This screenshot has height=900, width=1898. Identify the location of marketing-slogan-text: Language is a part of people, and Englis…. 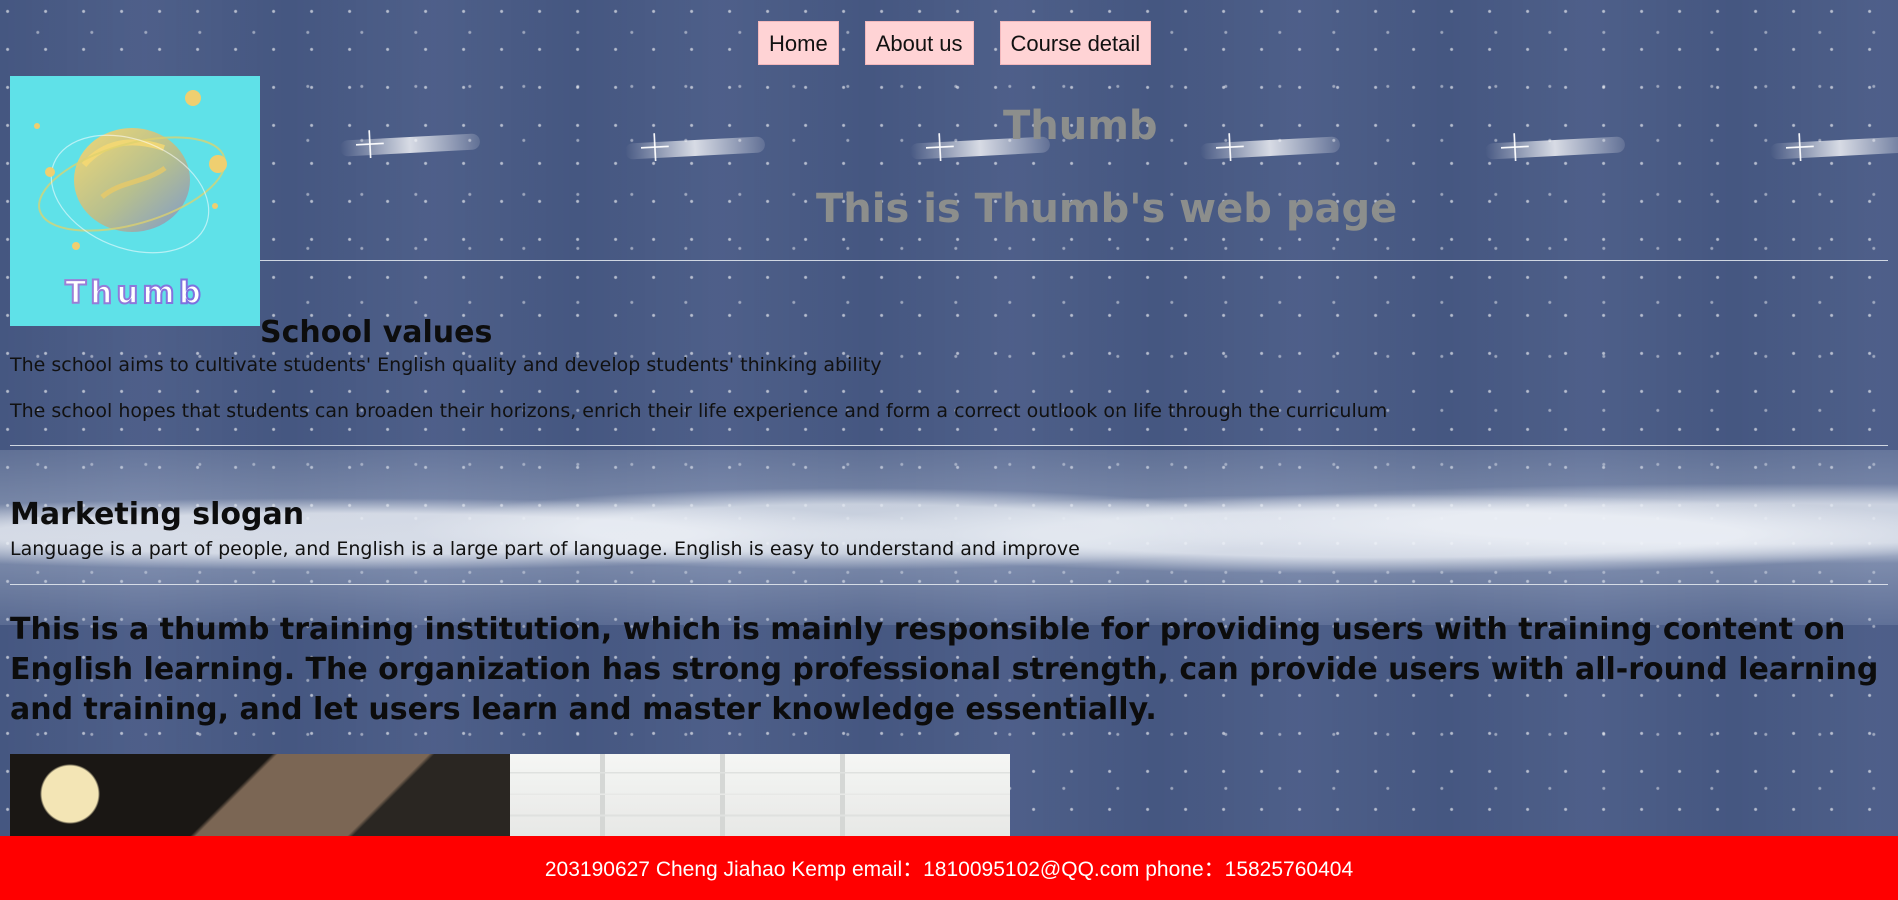
(545, 549).